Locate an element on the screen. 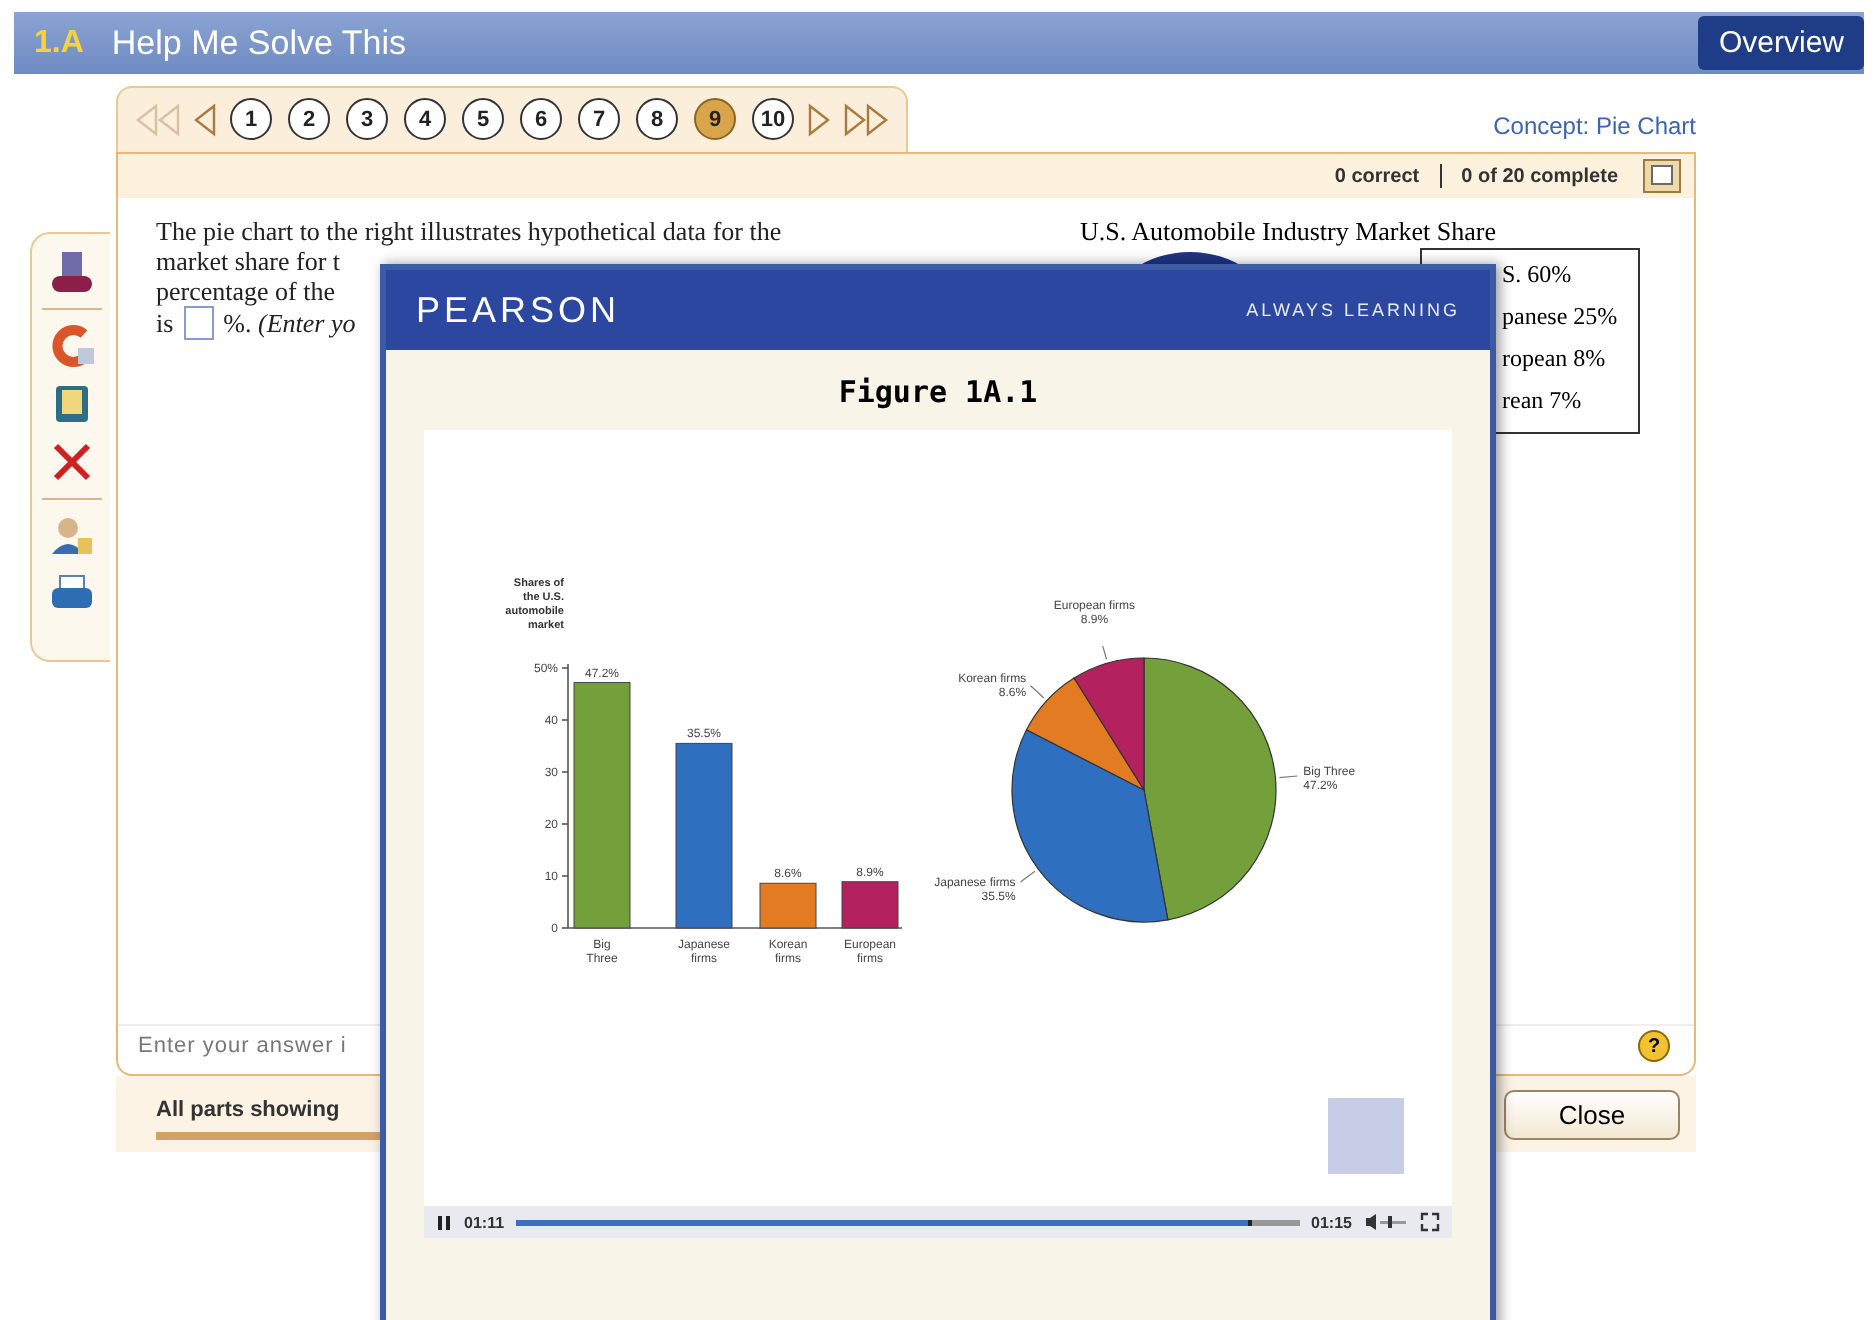 This screenshot has height=1320, width=1876. total-time: 01:15 is located at coordinates (1331, 1222).